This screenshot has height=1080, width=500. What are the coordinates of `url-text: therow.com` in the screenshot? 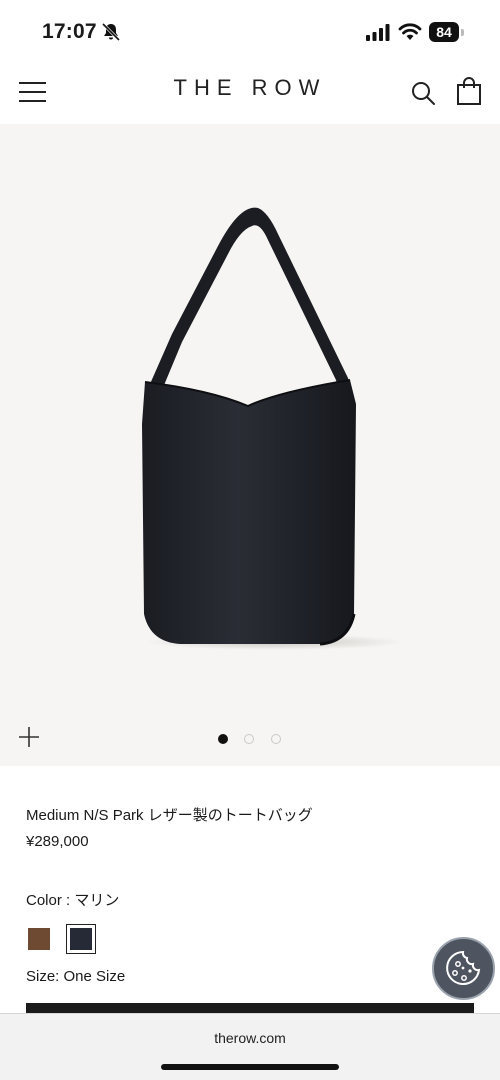 It's located at (250, 1038).